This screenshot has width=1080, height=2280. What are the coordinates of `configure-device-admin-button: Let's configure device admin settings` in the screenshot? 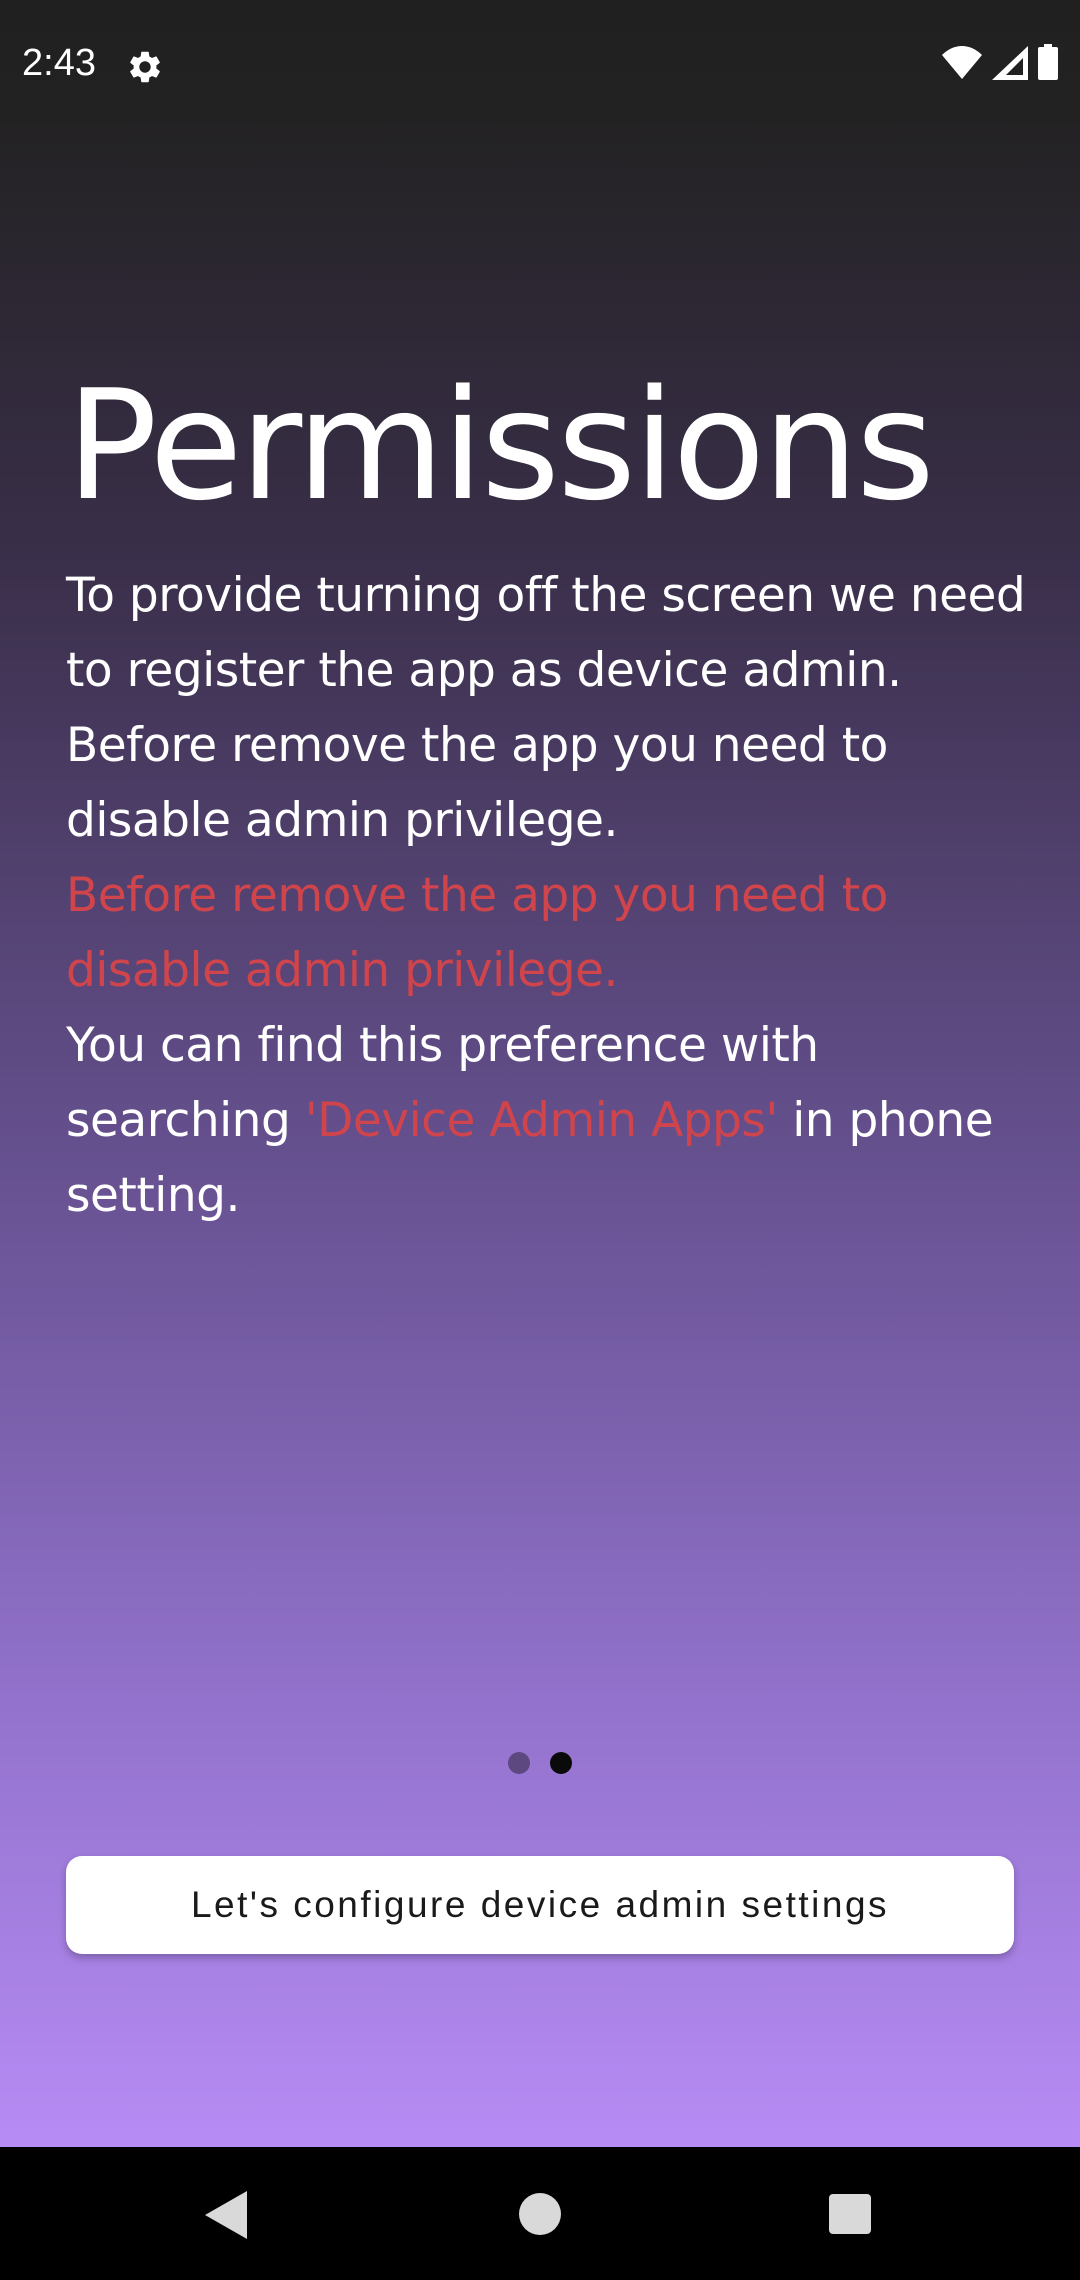 It's located at (540, 1905).